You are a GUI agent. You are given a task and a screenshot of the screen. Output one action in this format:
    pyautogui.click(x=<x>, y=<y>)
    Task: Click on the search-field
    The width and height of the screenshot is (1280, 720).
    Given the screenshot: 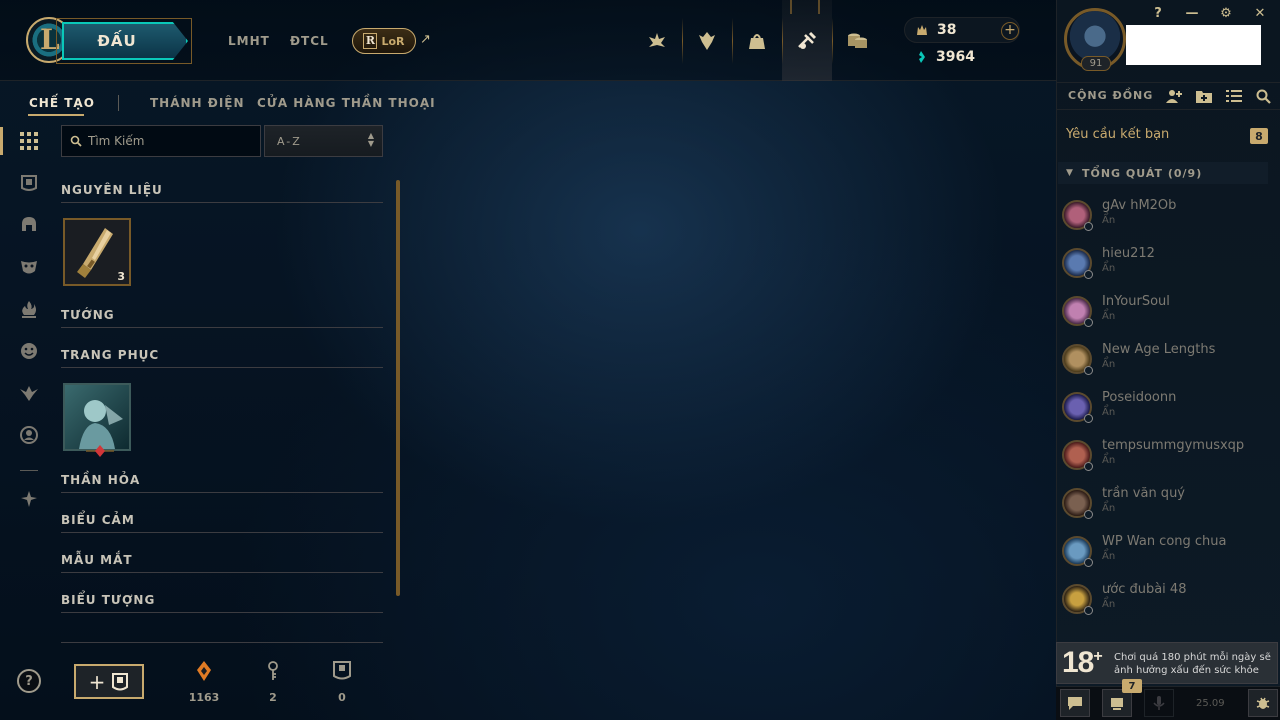 What is the action you would take?
    pyautogui.click(x=161, y=141)
    